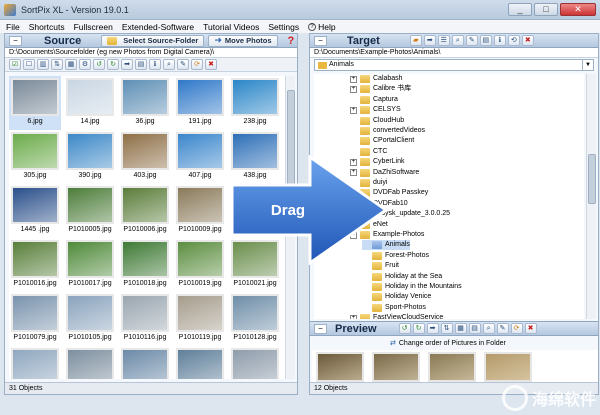 This screenshot has height=415, width=600. I want to click on thumbnail-item: 6.jpg, so click(35, 103).